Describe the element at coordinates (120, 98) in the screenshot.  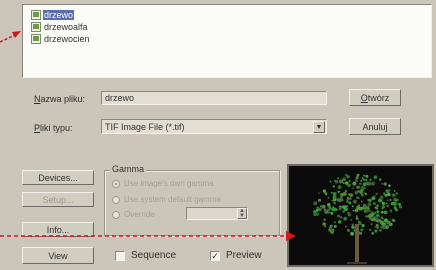
I see `filename-value: drzewo` at that location.